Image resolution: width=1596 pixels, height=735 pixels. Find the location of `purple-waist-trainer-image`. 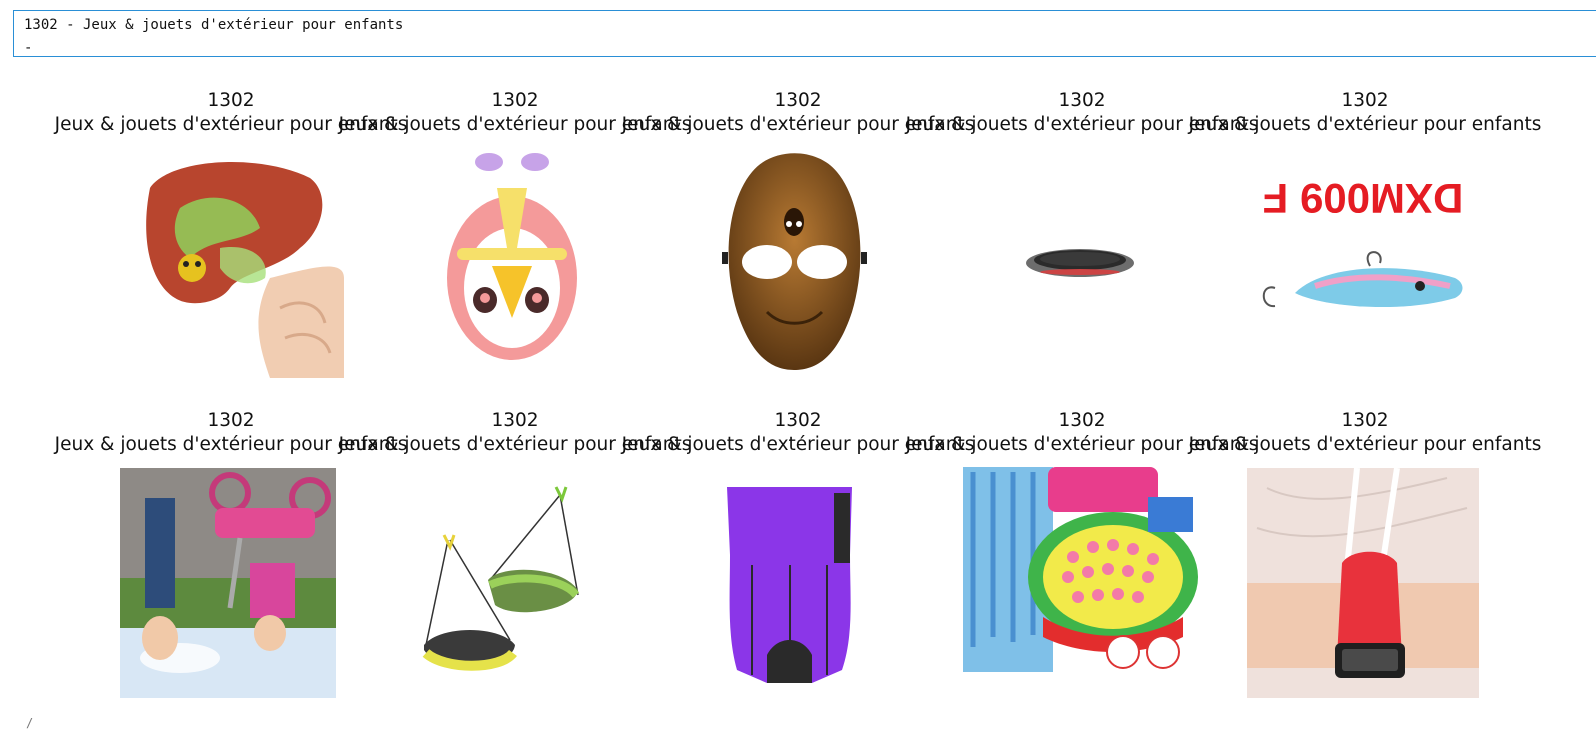

purple-waist-trainer-image is located at coordinates (789, 585).